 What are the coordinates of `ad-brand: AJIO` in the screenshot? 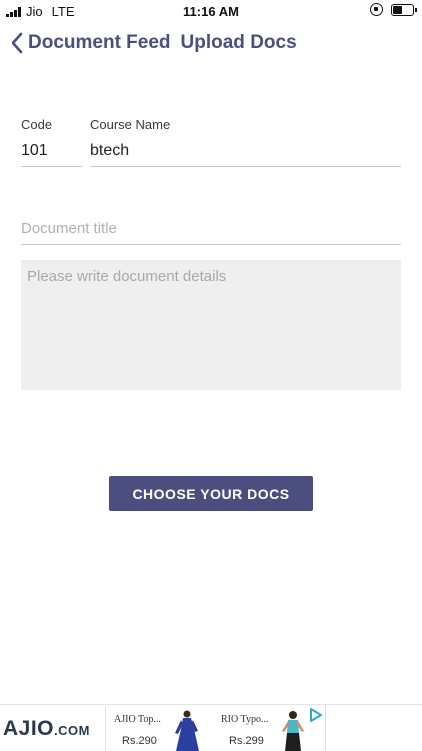 It's located at (29, 728).